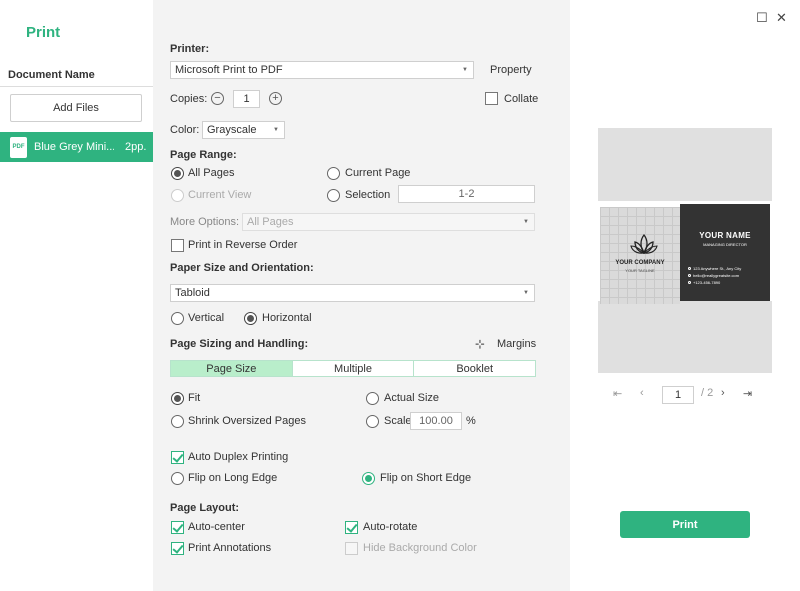  Describe the element at coordinates (189, 99) in the screenshot. I see `copies-label: Copies:` at that location.